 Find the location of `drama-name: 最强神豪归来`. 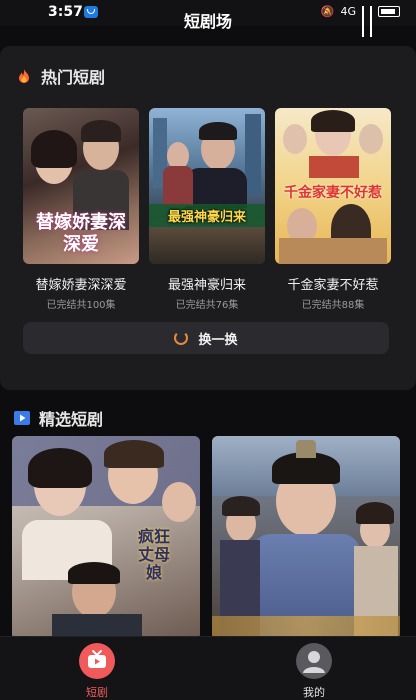

drama-name: 最强神豪归来 is located at coordinates (206, 285).